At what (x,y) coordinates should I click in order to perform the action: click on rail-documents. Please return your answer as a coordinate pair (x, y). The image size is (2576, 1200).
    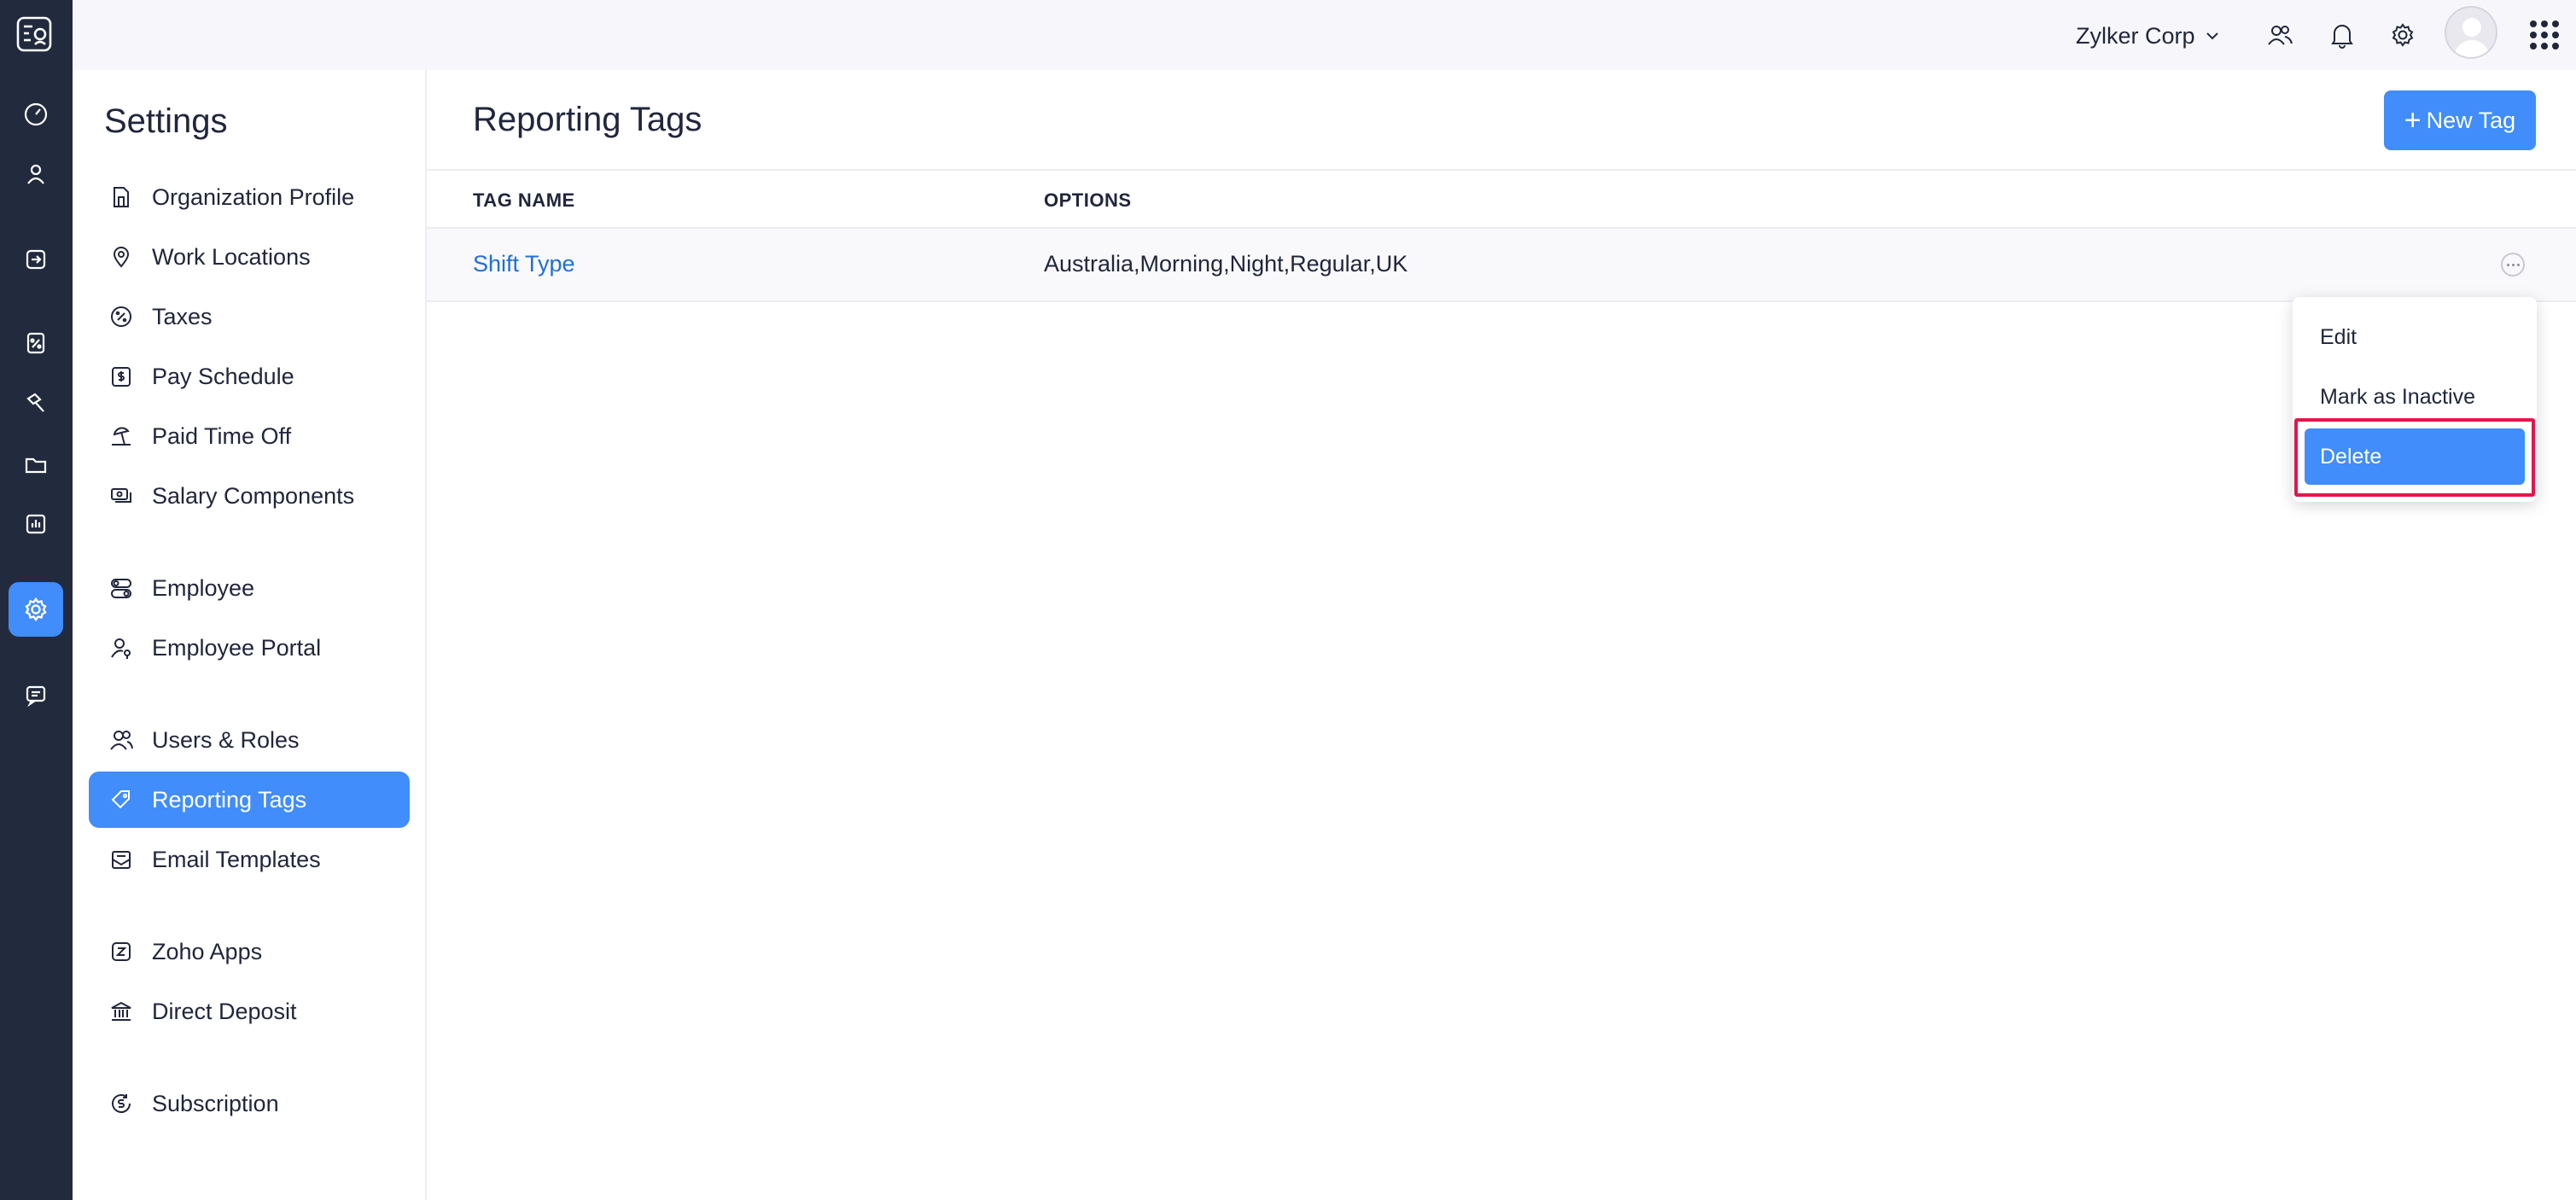
    Looking at the image, I should click on (36, 464).